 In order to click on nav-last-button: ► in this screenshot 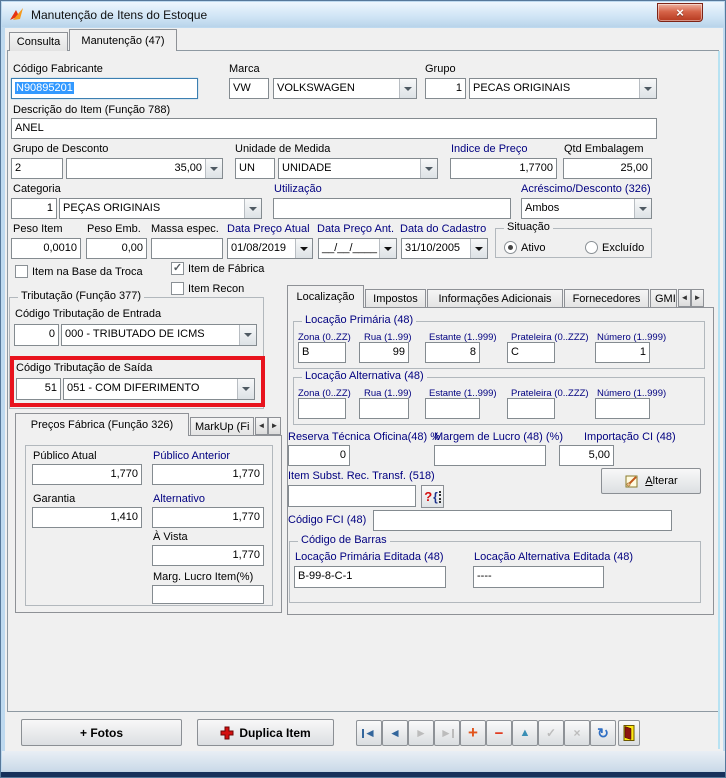, I will do `click(447, 733)`.